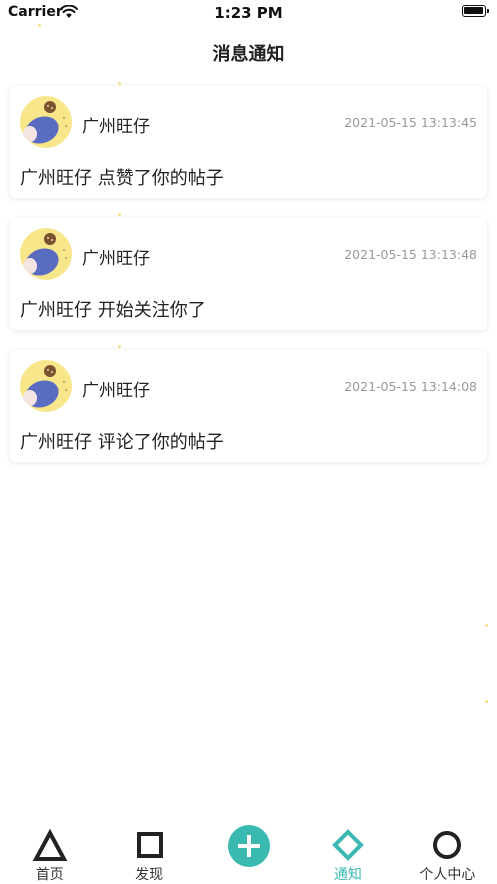 Image resolution: width=497 pixels, height=884 pixels. I want to click on tab-label: 通知, so click(347, 875).